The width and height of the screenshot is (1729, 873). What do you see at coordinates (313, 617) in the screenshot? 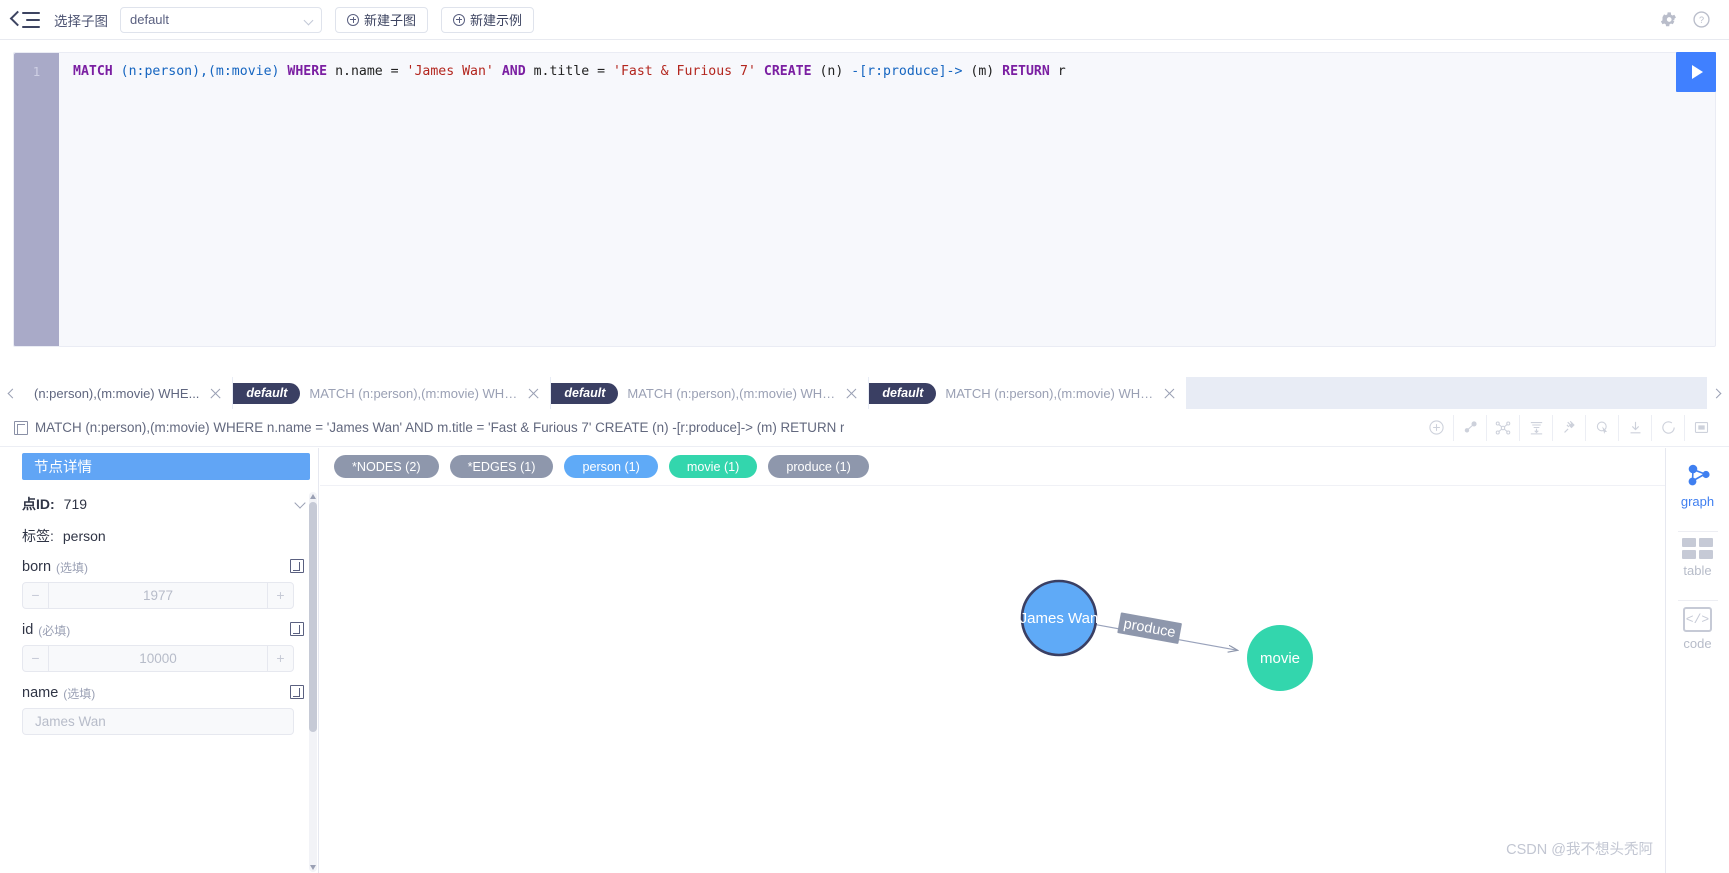
I see `detail-scrollbar-thumb` at bounding box center [313, 617].